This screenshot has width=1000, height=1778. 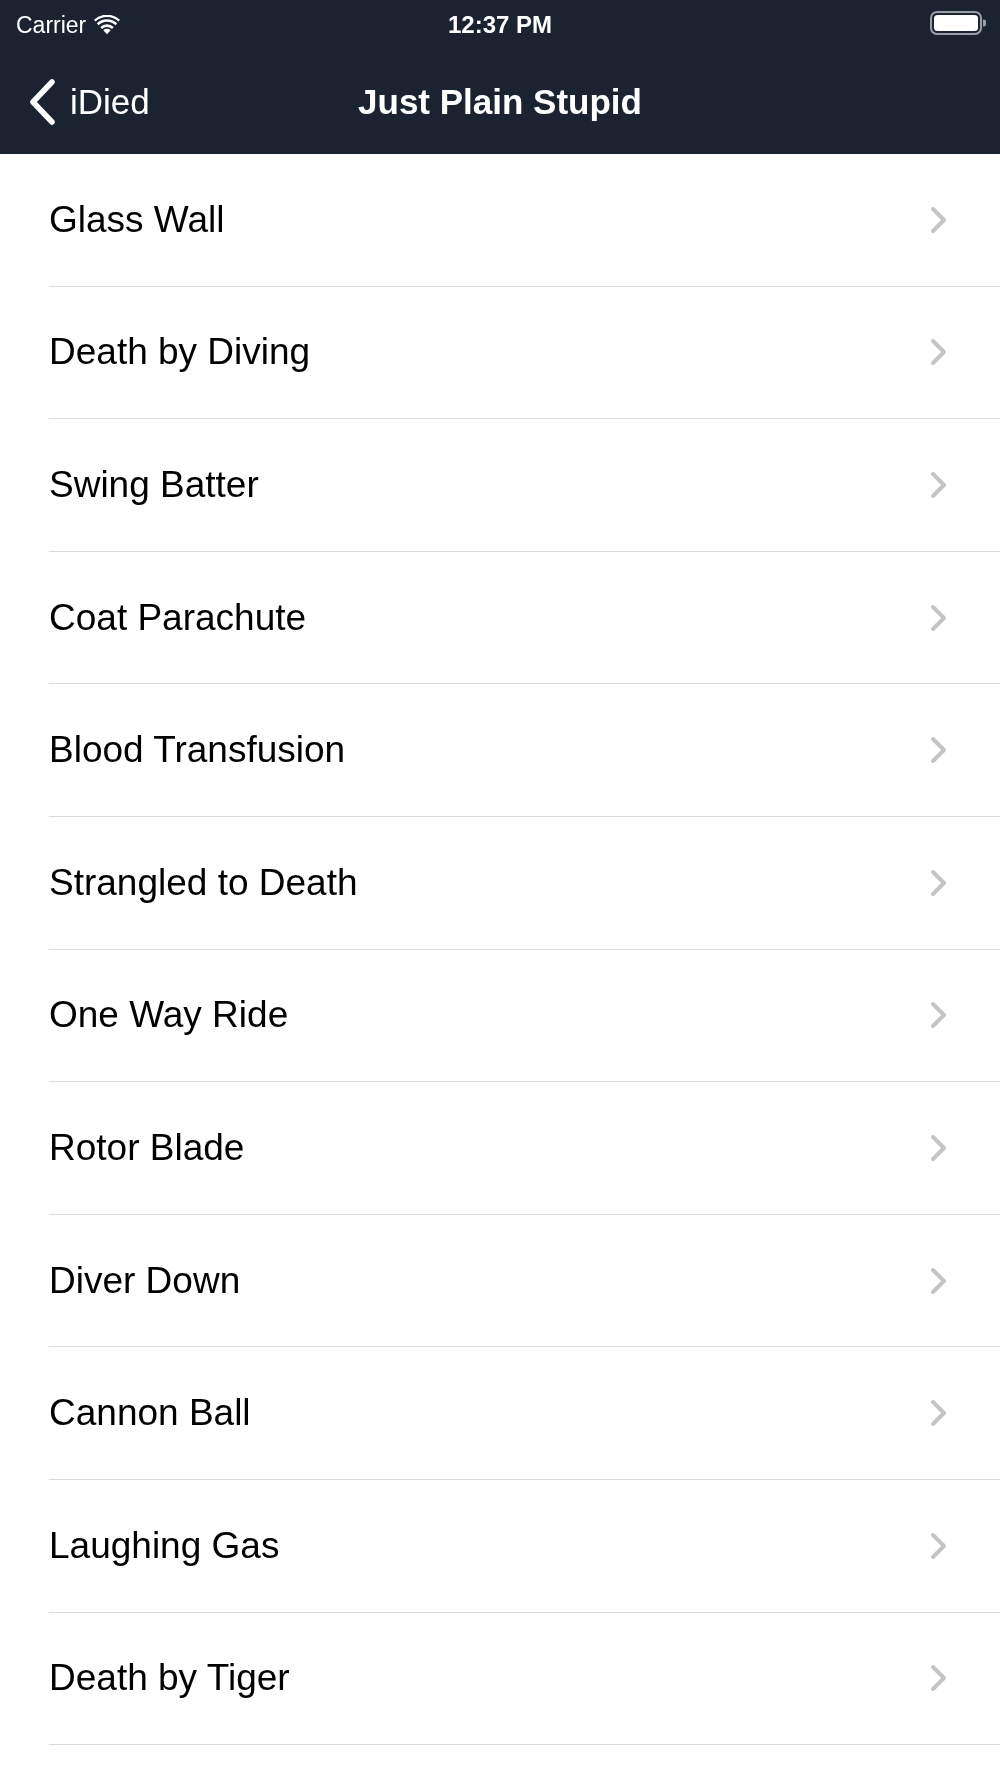 I want to click on list-row: Rotor Blade, so click(x=524, y=1148).